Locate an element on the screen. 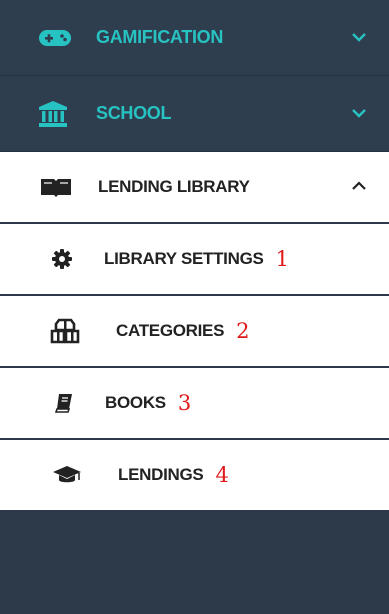  annotation-number: 1 is located at coordinates (282, 259).